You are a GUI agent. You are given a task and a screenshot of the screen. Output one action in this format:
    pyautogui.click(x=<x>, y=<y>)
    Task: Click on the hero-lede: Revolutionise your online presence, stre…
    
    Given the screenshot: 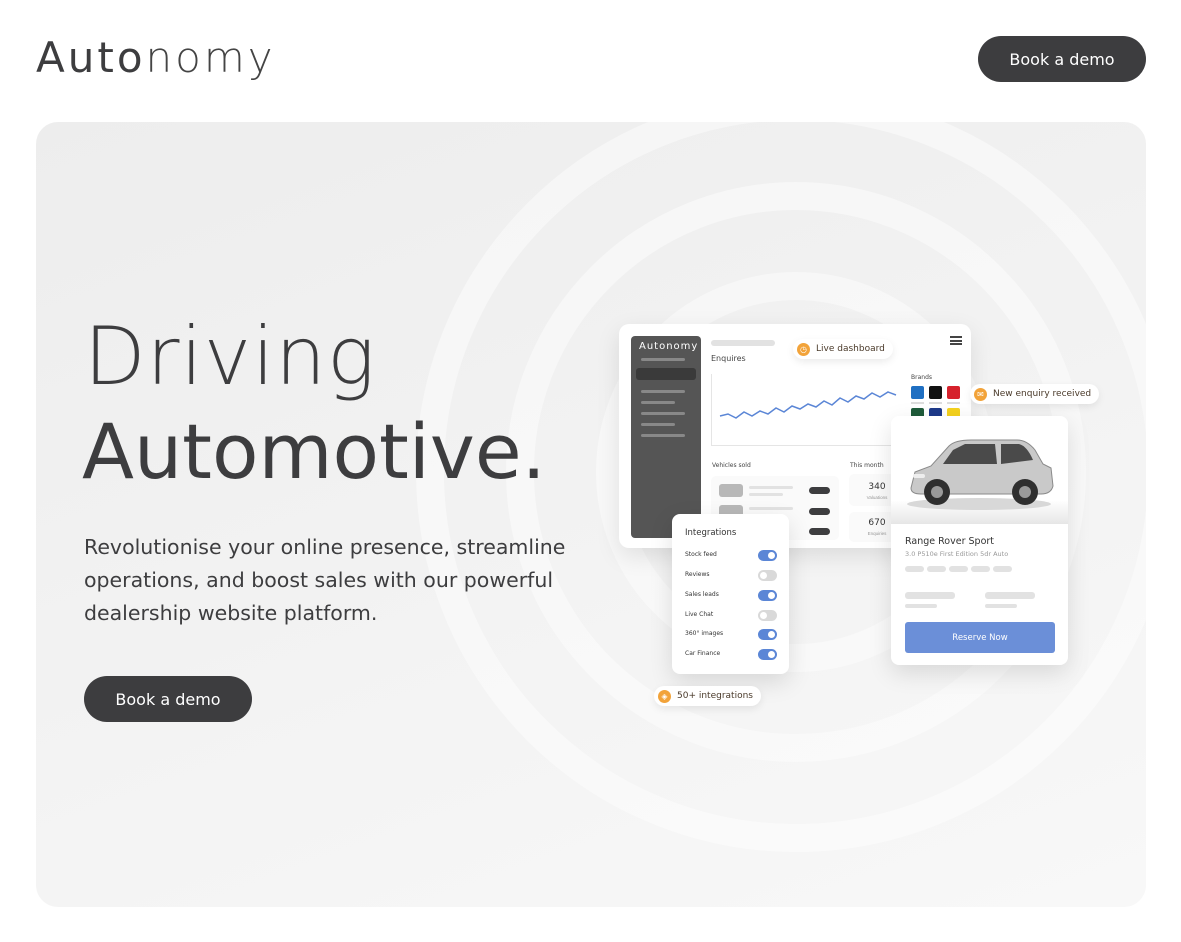 What is the action you would take?
    pyautogui.click(x=325, y=580)
    